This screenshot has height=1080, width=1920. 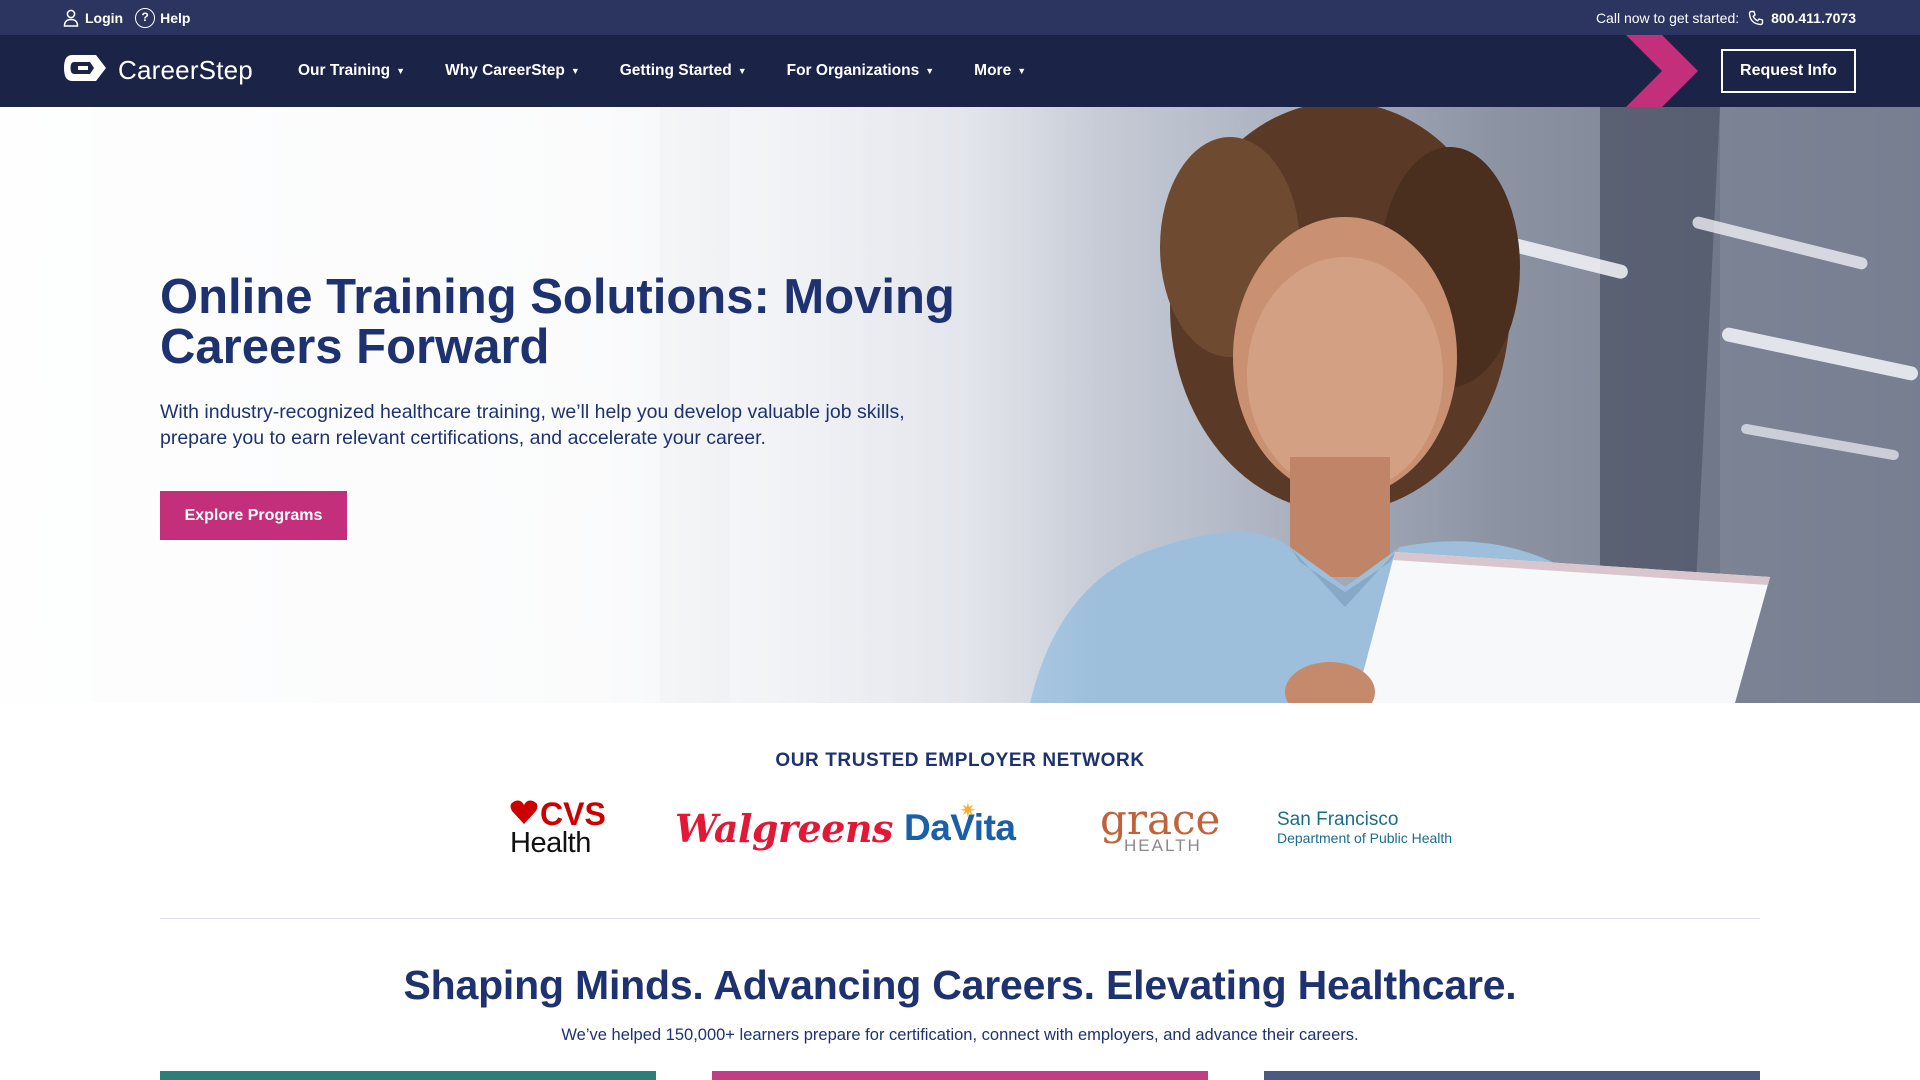 I want to click on nav-item-for-organizations: For Organizations ▼, so click(x=861, y=71).